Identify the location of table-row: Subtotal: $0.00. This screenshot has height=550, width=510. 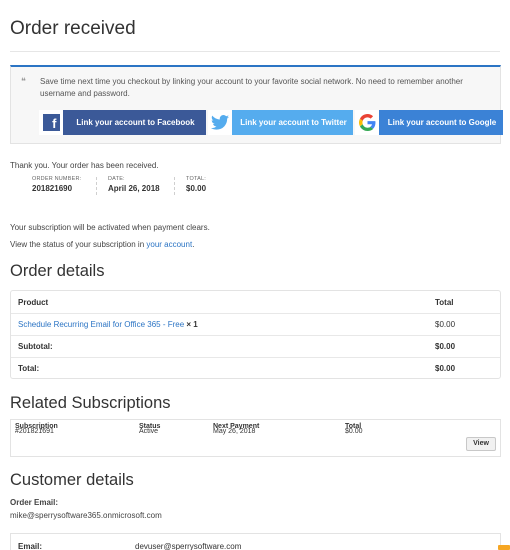
(255, 346).